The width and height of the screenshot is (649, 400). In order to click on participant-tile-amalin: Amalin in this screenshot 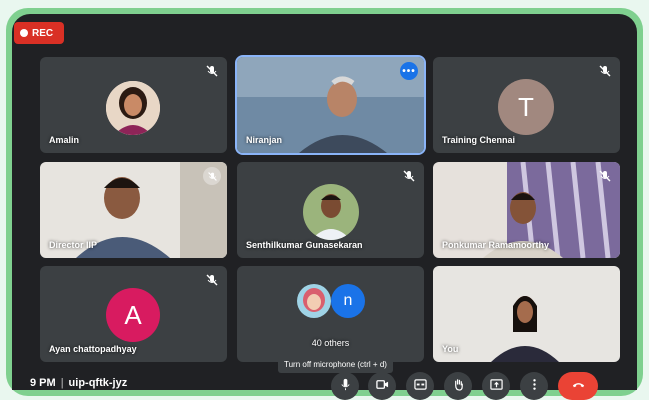, I will do `click(133, 105)`.